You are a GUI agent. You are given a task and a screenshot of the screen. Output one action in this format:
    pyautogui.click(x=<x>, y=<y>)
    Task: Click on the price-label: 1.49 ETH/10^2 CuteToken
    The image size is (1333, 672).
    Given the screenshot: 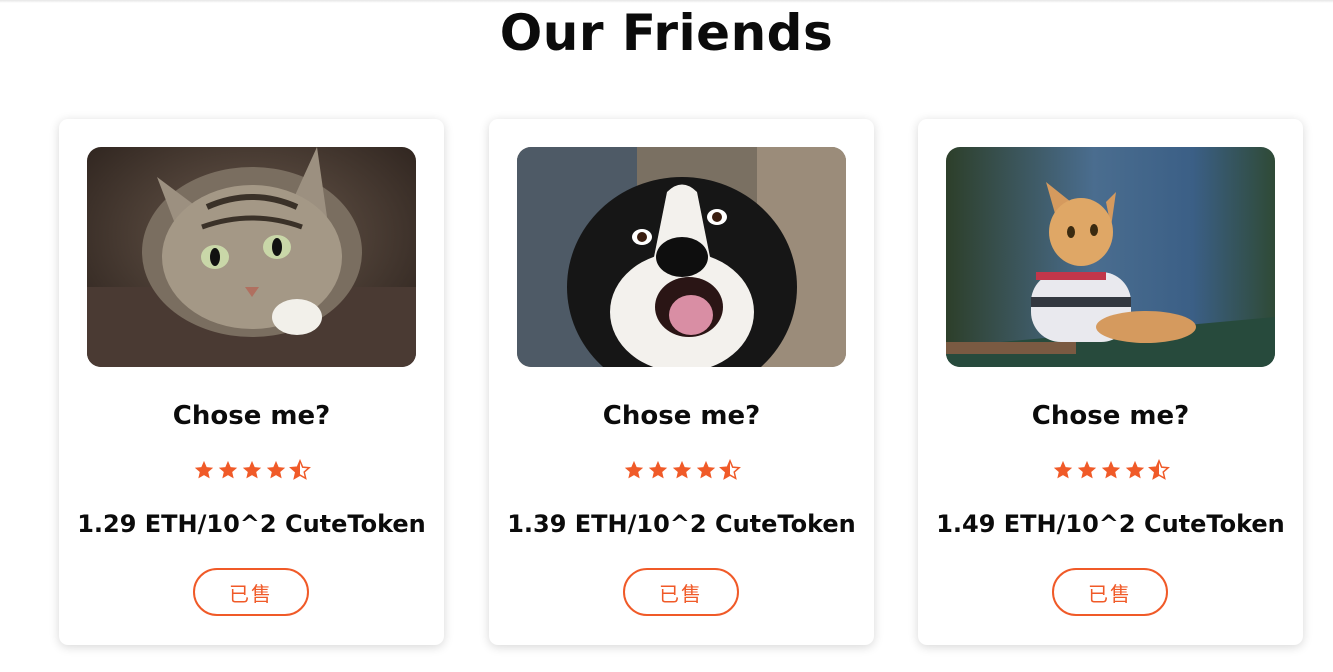 What is the action you would take?
    pyautogui.click(x=1110, y=524)
    